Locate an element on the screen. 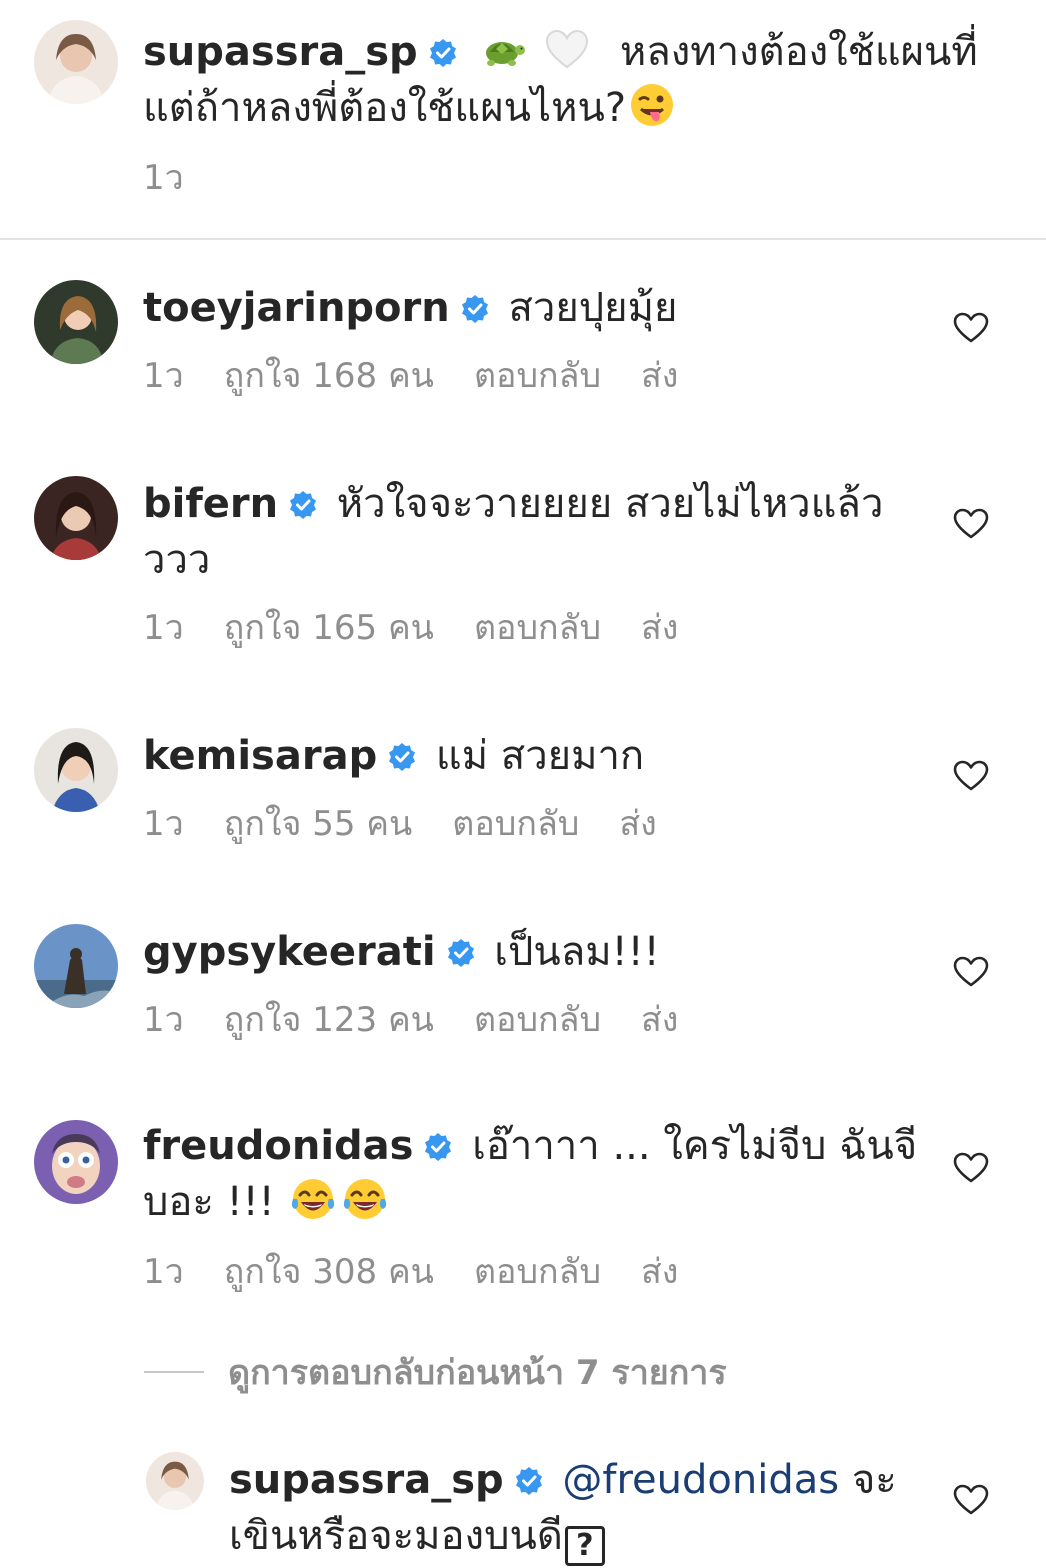 The width and height of the screenshot is (1046, 1568). comment-body: แม่ สวยมาก is located at coordinates (540, 756).